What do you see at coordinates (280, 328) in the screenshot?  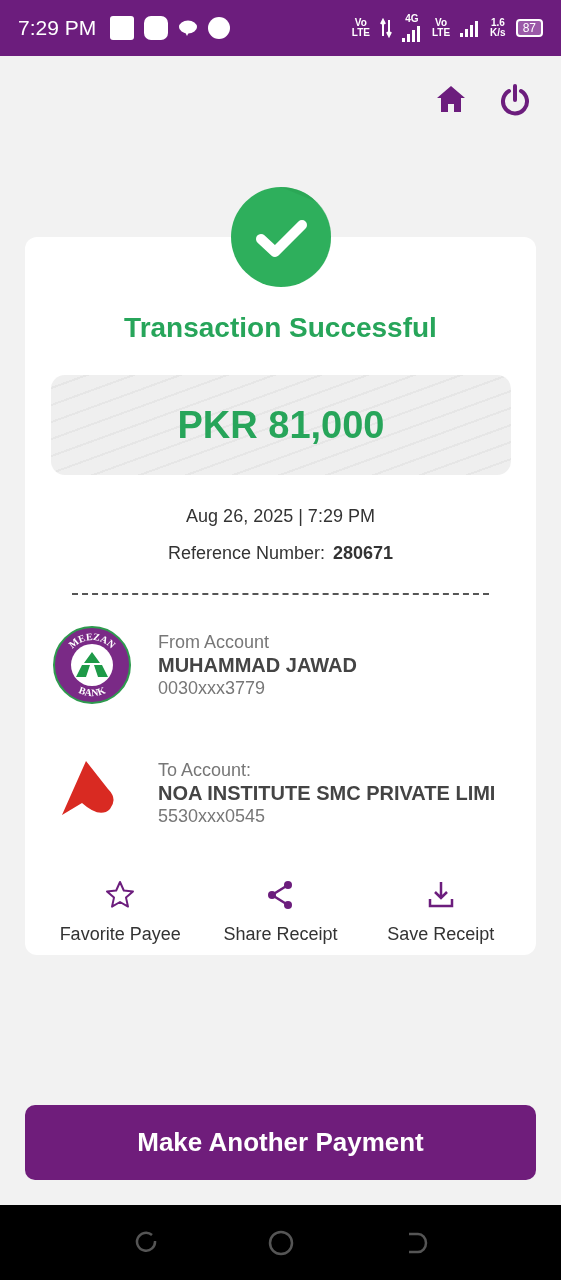 I see `status-title: Transaction Successful` at bounding box center [280, 328].